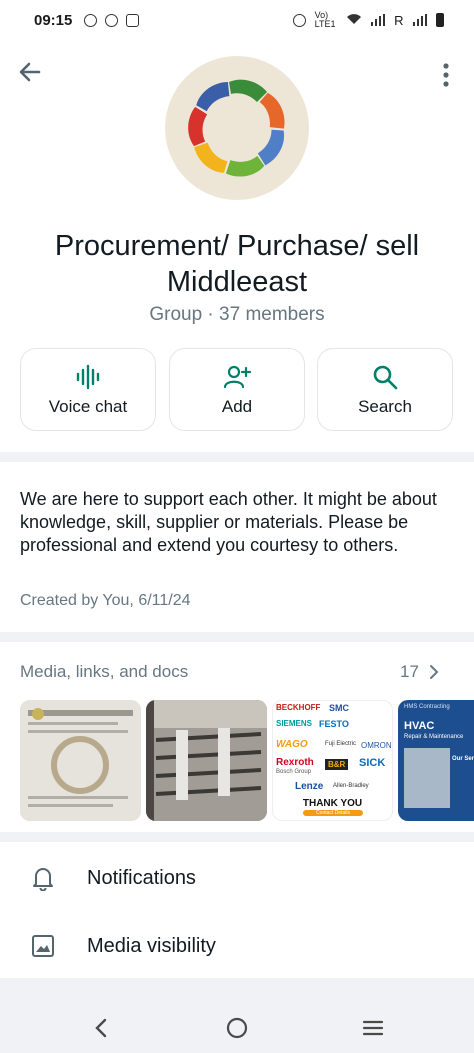  I want to click on nav-home-icon, so click(237, 1028).